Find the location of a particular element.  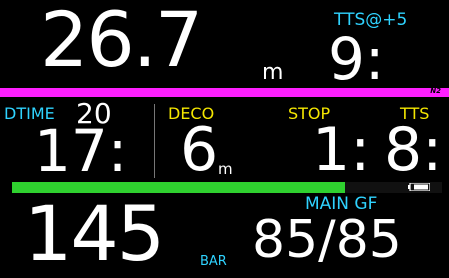

tts-value: 8: is located at coordinates (413, 150).